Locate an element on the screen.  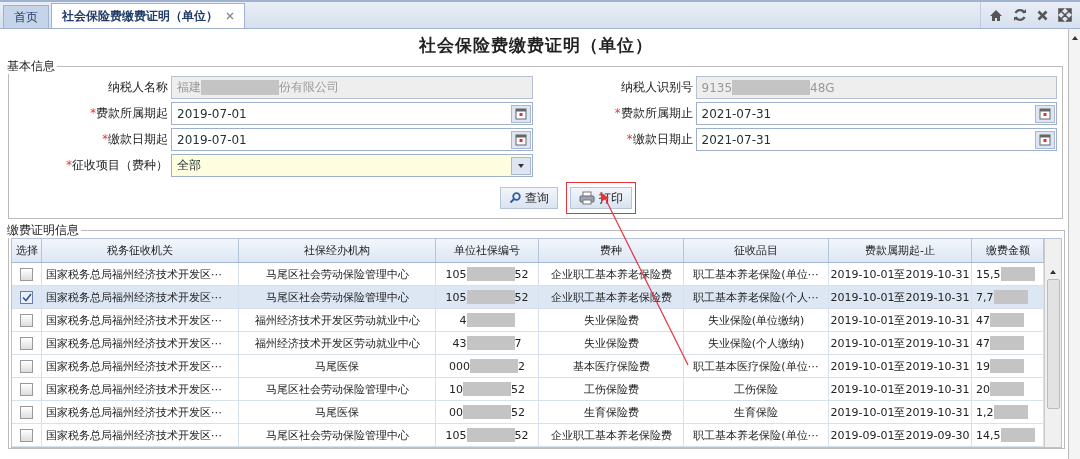
table-cell: 7 is located at coordinates (518, 343).